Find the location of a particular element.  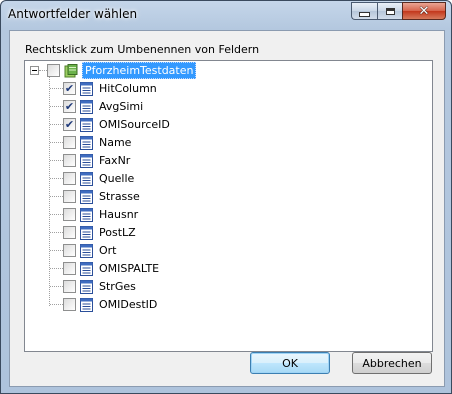

tree-item: Hausnr is located at coordinates (100, 214).